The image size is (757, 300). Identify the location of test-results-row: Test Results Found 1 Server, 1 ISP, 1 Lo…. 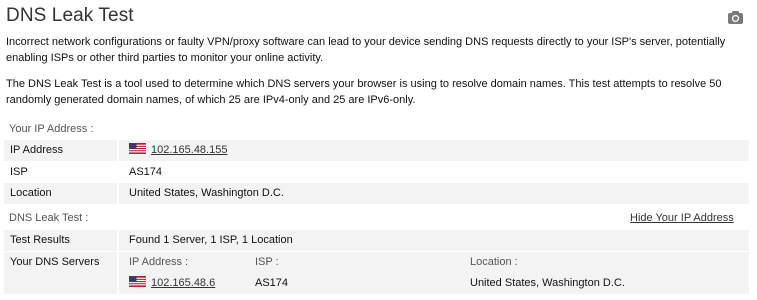
(376, 240).